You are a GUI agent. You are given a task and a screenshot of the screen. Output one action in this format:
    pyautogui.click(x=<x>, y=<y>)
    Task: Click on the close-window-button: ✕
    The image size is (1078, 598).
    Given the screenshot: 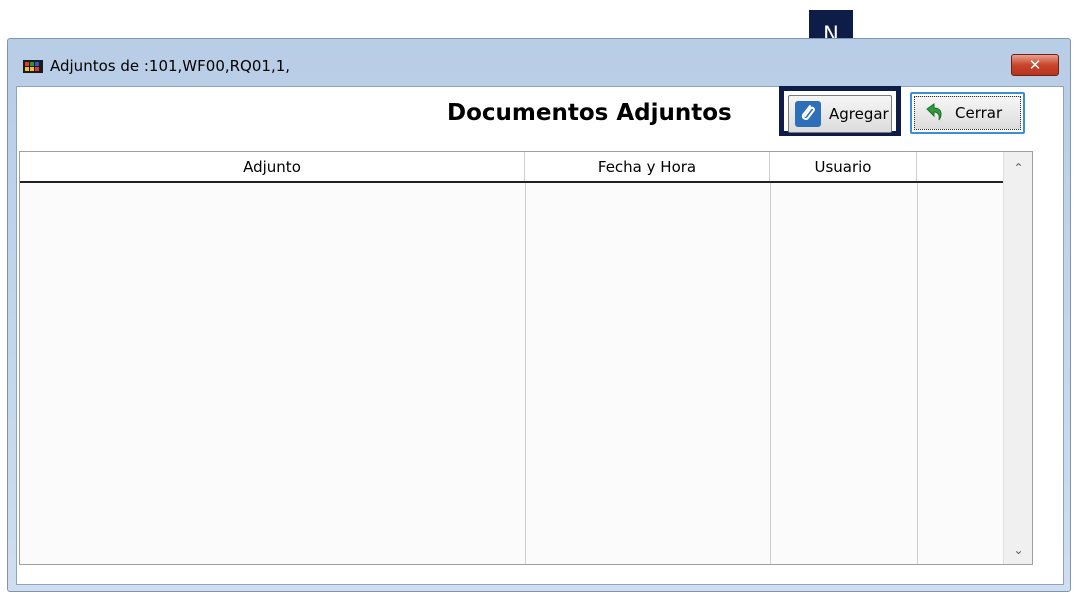 What is the action you would take?
    pyautogui.click(x=1035, y=65)
    